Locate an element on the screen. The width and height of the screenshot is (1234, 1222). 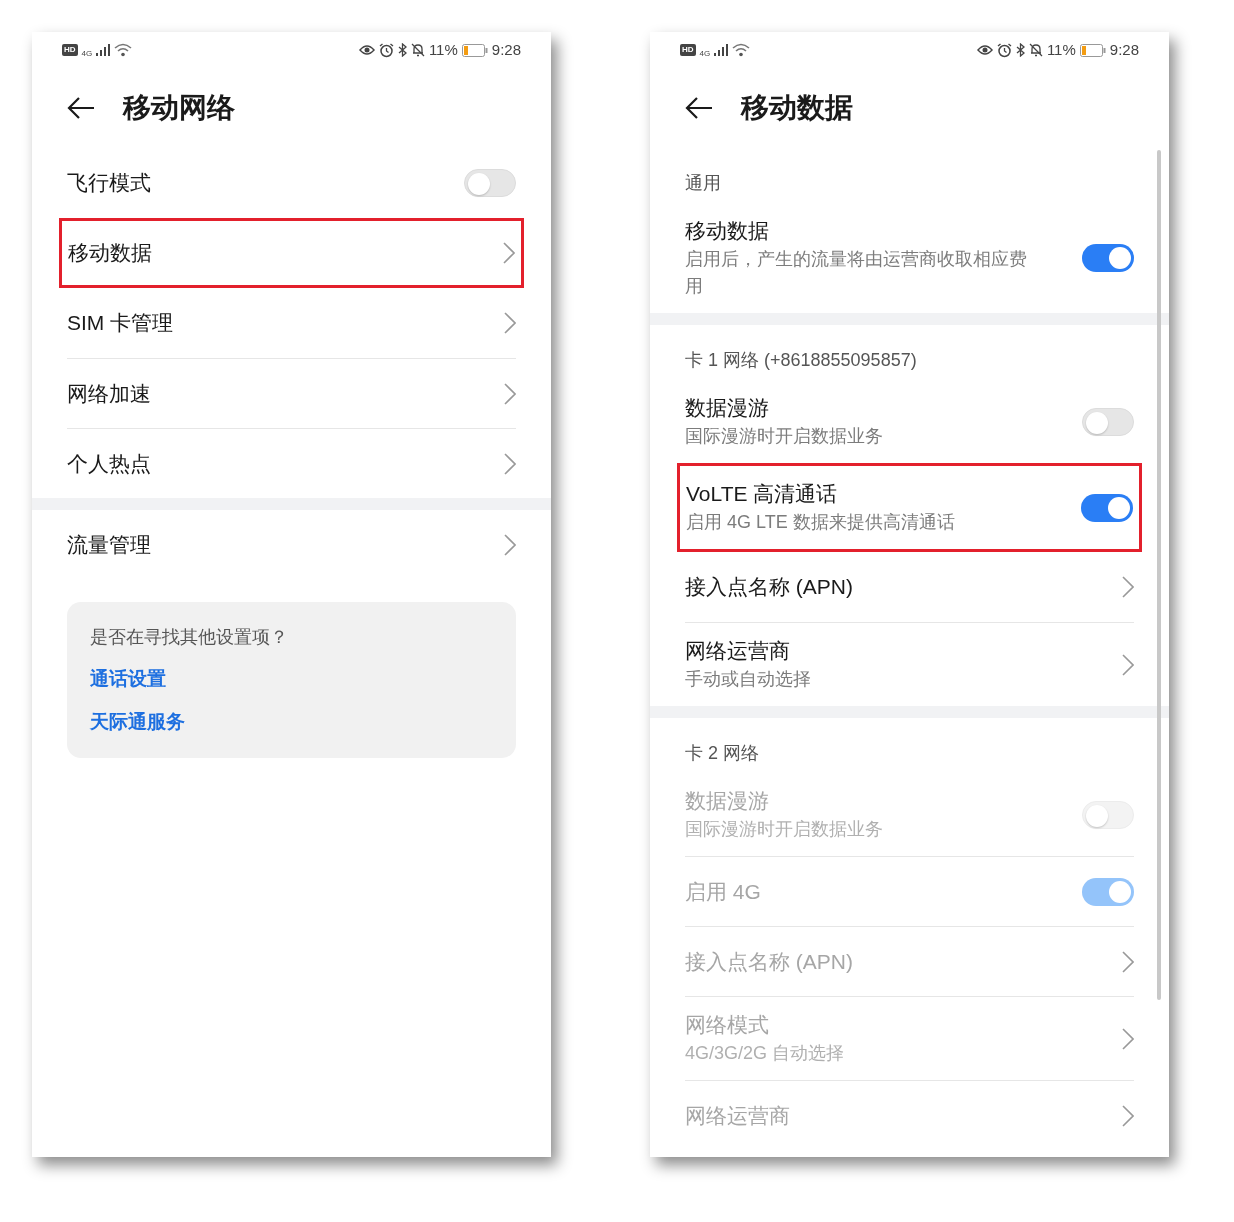
page-title: 移动数据 is located at coordinates (797, 108).